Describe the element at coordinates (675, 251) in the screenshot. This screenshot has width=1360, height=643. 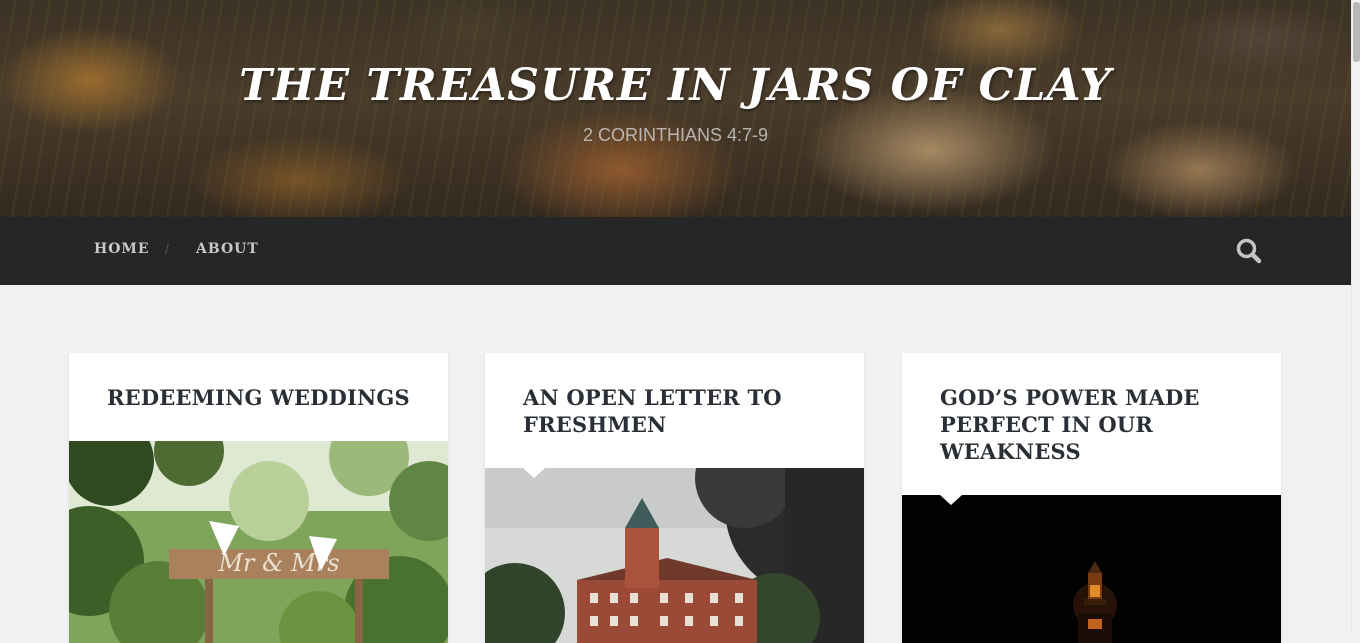
I see `main-navigation: HOME / ABOUT` at that location.